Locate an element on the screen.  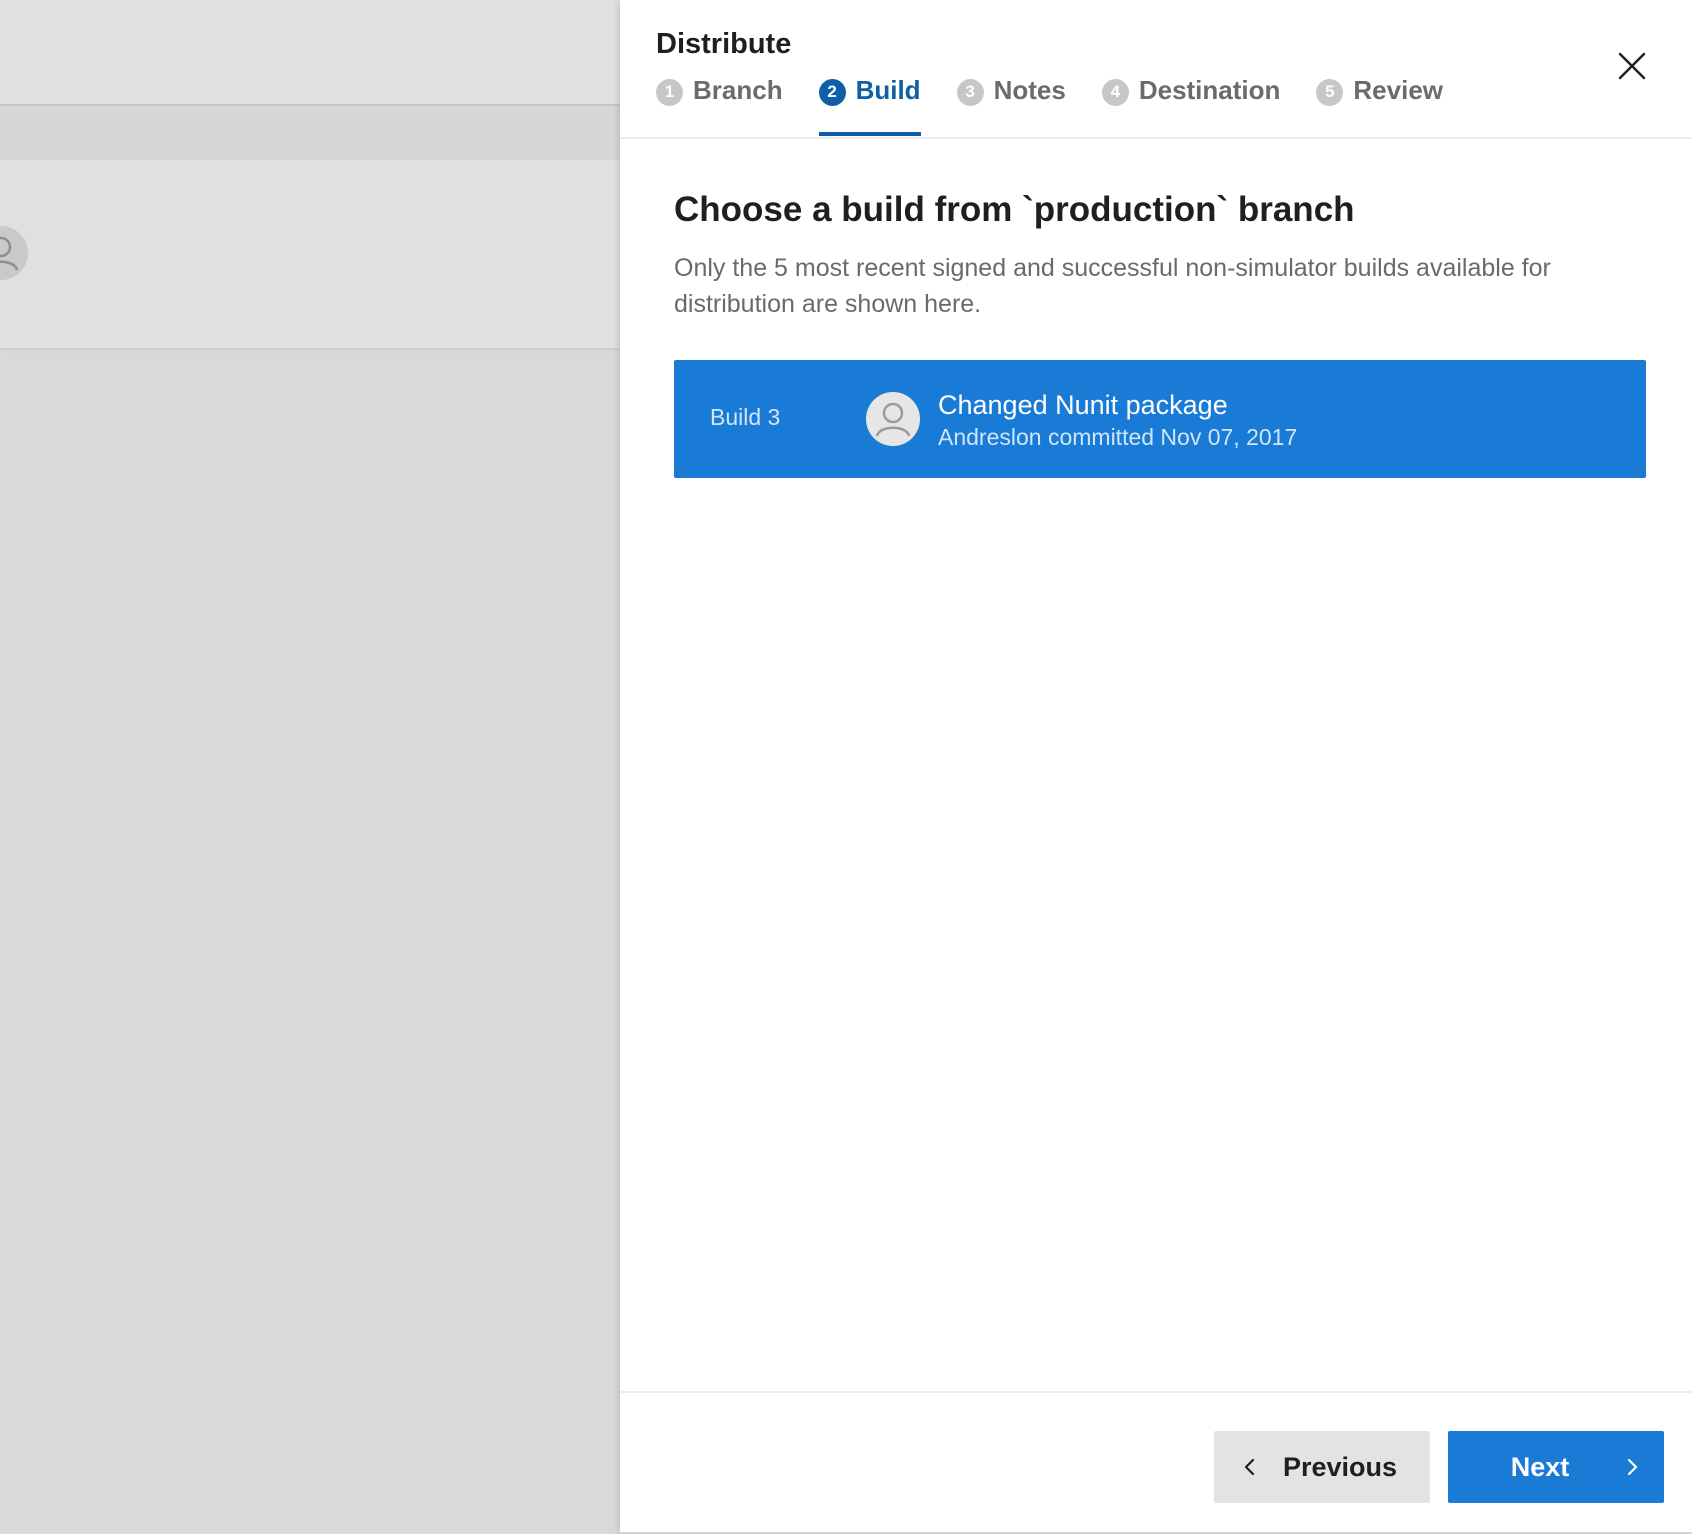
step-number: 2 is located at coordinates (832, 92).